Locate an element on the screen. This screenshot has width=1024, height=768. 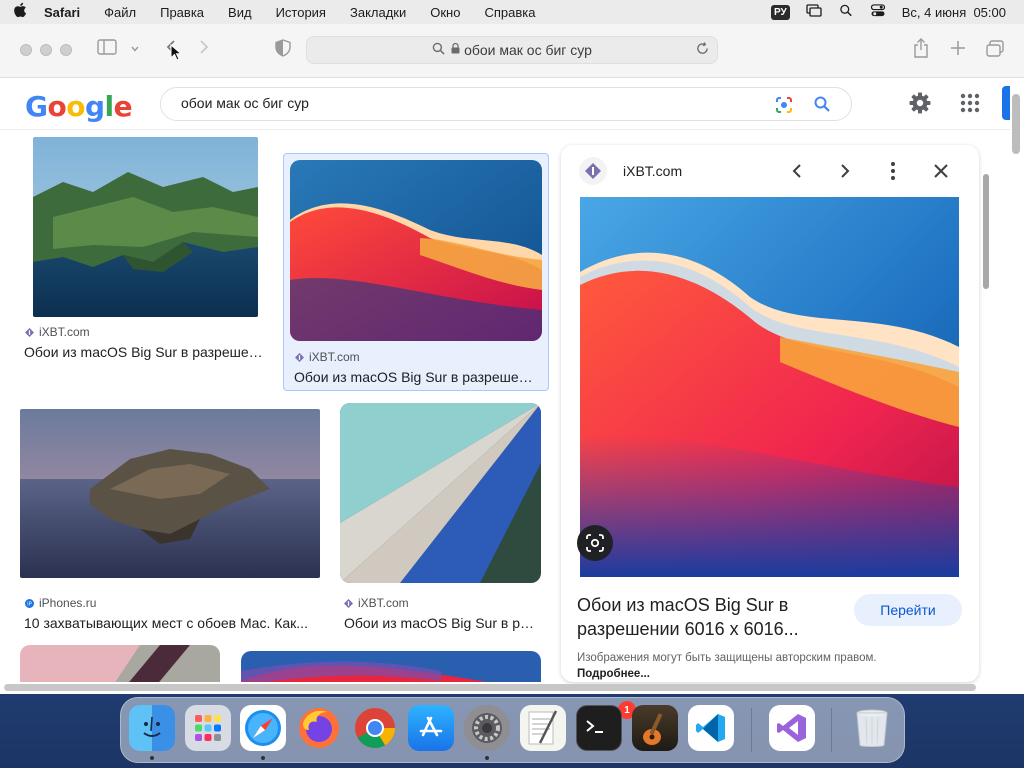
new-tab-icon is located at coordinates (958, 50).